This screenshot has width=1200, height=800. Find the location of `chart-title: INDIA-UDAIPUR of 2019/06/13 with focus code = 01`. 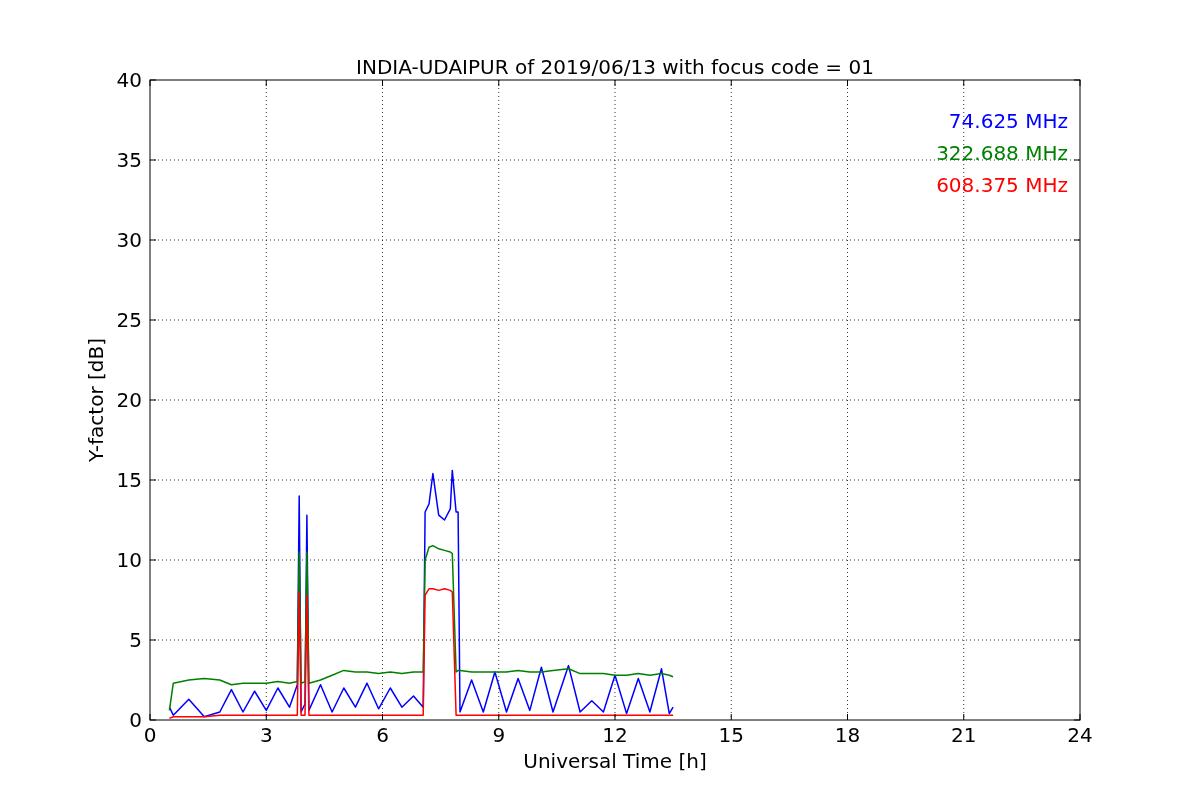

chart-title: INDIA-UDAIPUR of 2019/06/13 with focus code = 01 is located at coordinates (615, 67).